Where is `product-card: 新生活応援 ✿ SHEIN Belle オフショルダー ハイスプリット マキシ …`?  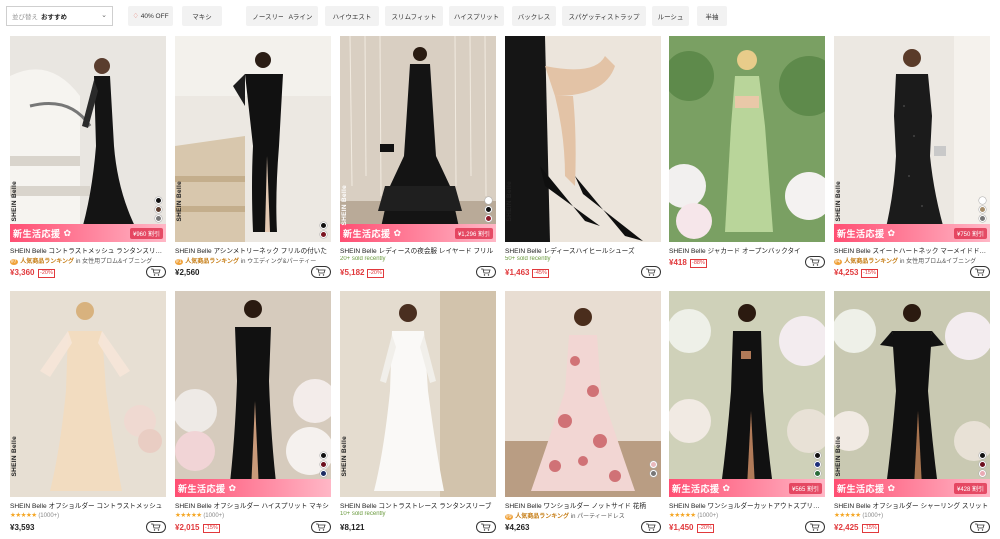 product-card: 新生活応援 ✿ SHEIN Belle オフショルダー ハイスプリット マキシ … is located at coordinates (253, 415).